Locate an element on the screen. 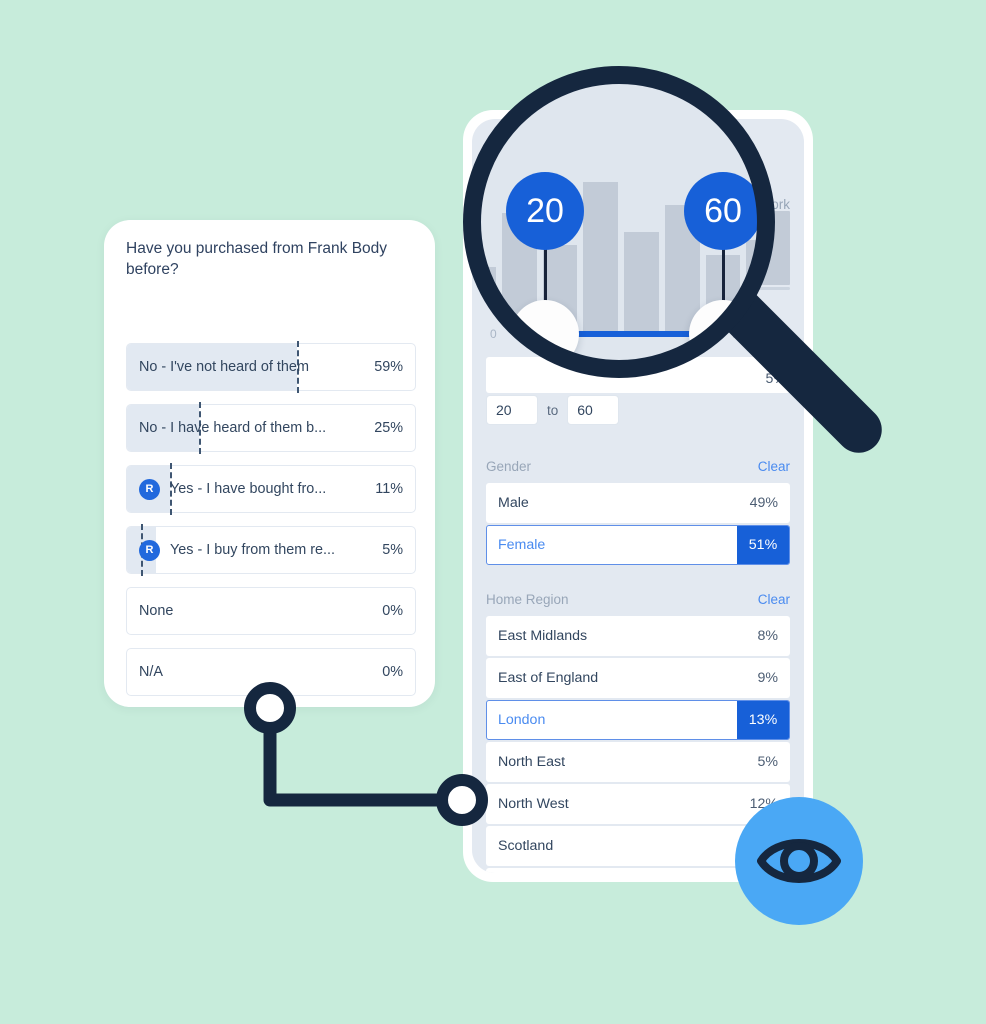 The image size is (986, 1024). age-slider-handle-max is located at coordinates (729, 289).